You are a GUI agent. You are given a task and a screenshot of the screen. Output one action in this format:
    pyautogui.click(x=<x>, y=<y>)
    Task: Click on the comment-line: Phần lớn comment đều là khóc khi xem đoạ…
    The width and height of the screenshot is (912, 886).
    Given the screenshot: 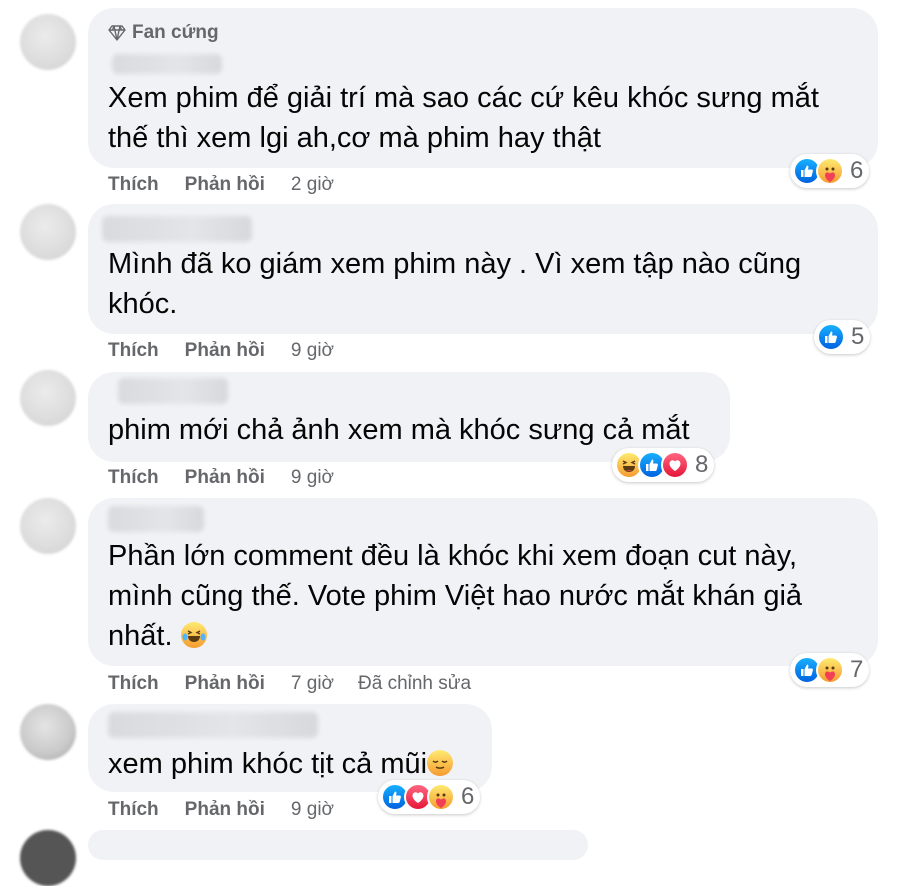 What is the action you would take?
    pyautogui.click(x=453, y=556)
    